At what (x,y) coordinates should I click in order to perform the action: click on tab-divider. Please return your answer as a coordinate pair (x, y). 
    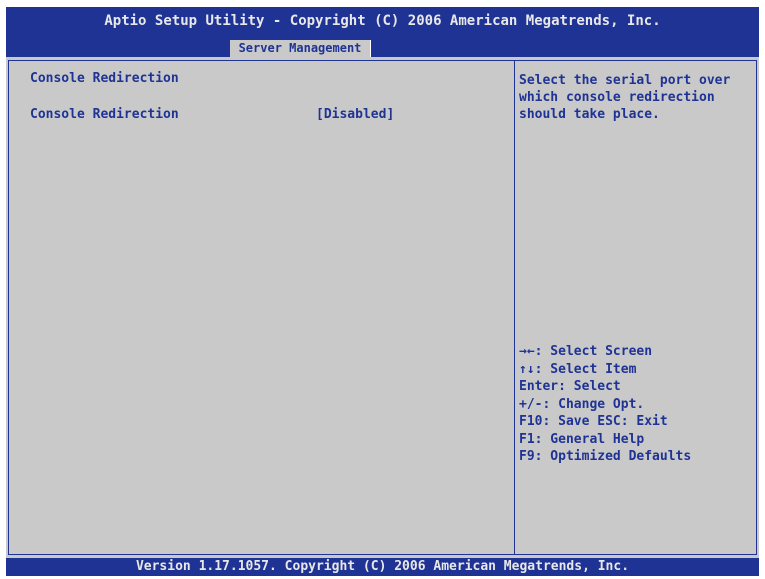
    Looking at the image, I should click on (370, 48).